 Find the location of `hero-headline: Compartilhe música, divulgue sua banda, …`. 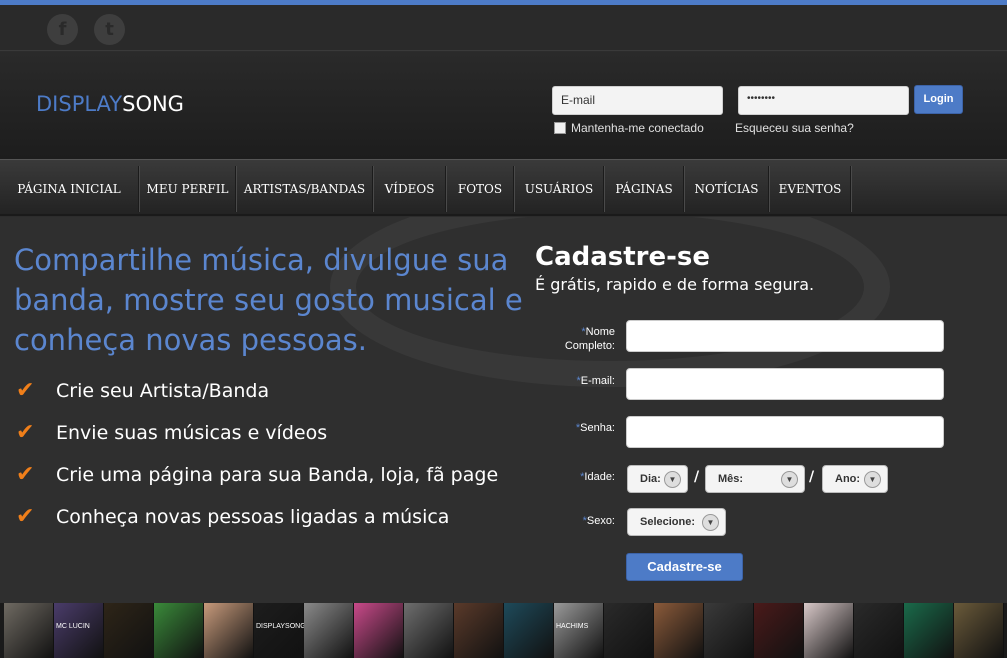

hero-headline: Compartilhe música, divulgue sua banda, … is located at coordinates (268, 300).